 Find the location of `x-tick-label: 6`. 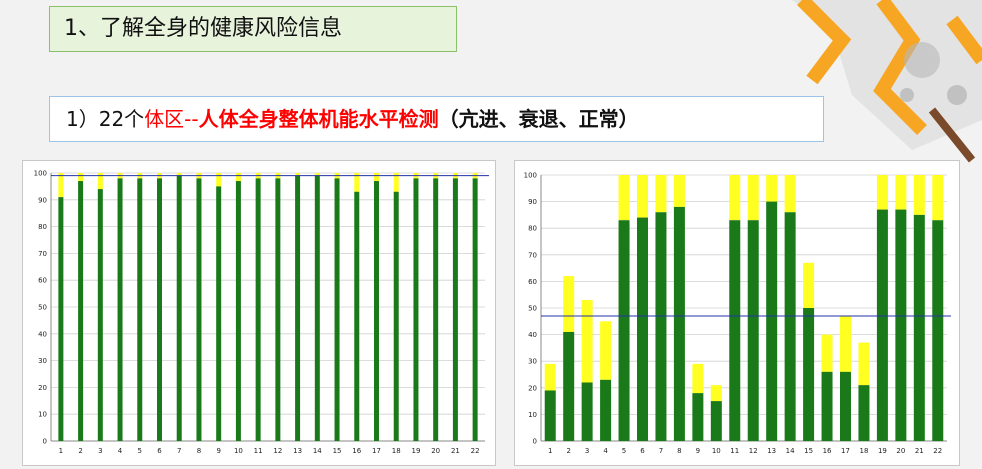

x-tick-label: 6 is located at coordinates (642, 451).